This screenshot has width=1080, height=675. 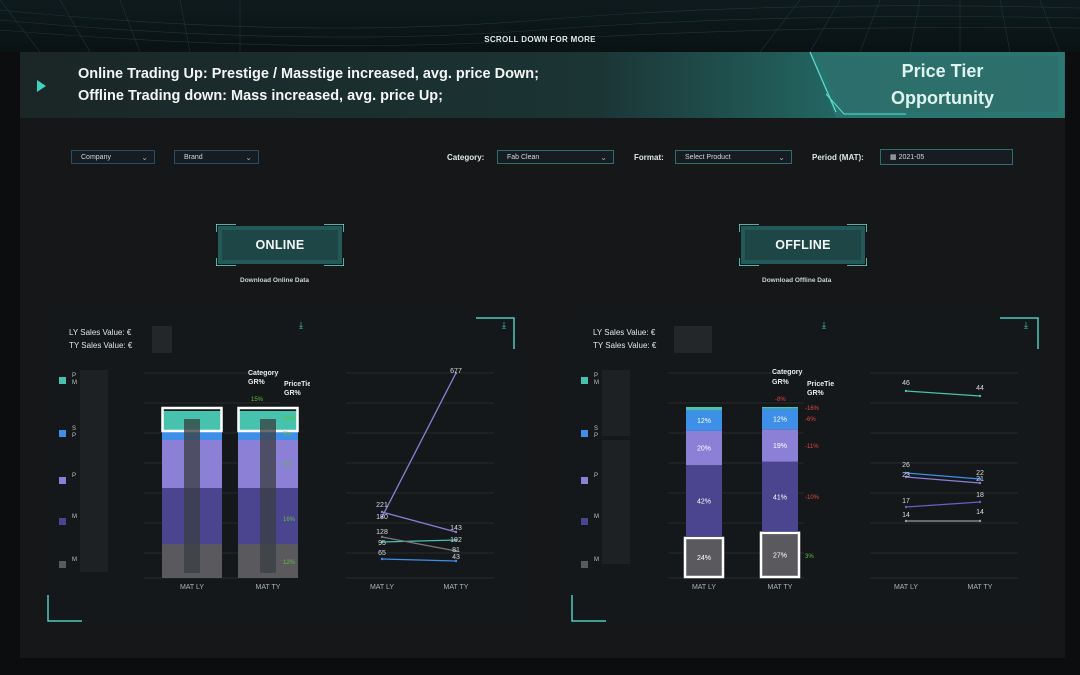 I want to click on data-label: 65, so click(x=382, y=553).